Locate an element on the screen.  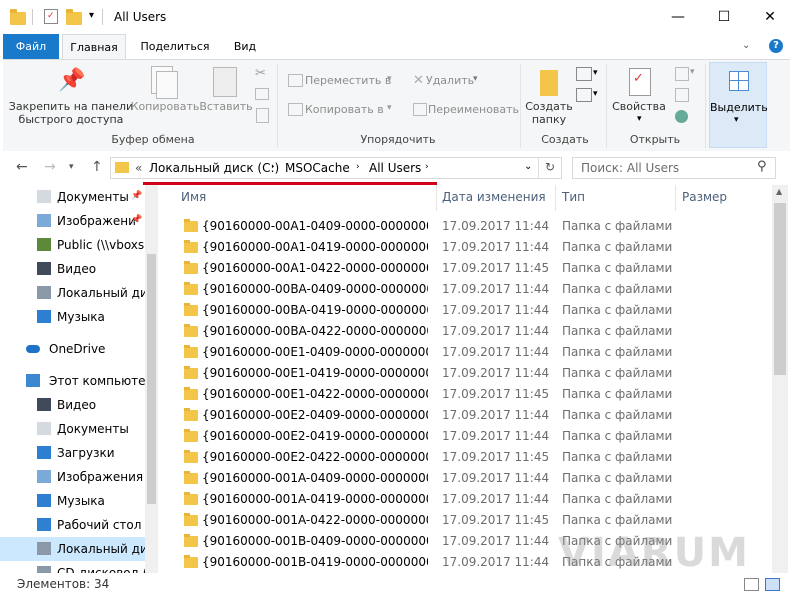
up-icon: ↑ is located at coordinates (97, 167).